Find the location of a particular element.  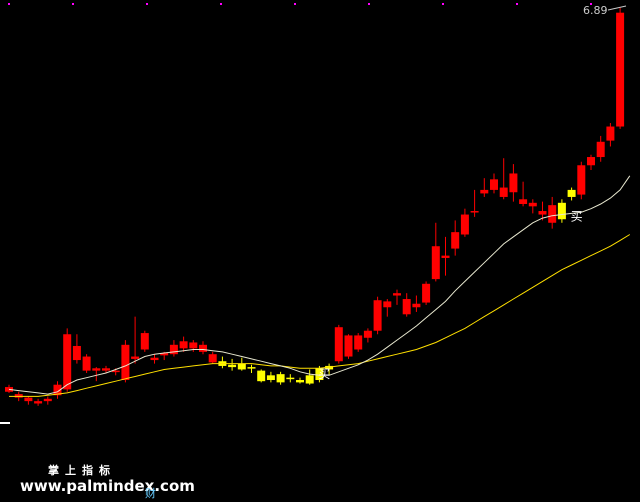

price-pointer is located at coordinates (617, 8).